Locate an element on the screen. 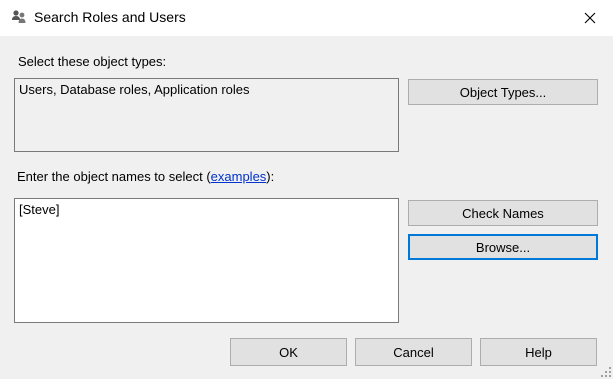 Image resolution: width=613 pixels, height=379 pixels. ok-button: OK is located at coordinates (288, 352).